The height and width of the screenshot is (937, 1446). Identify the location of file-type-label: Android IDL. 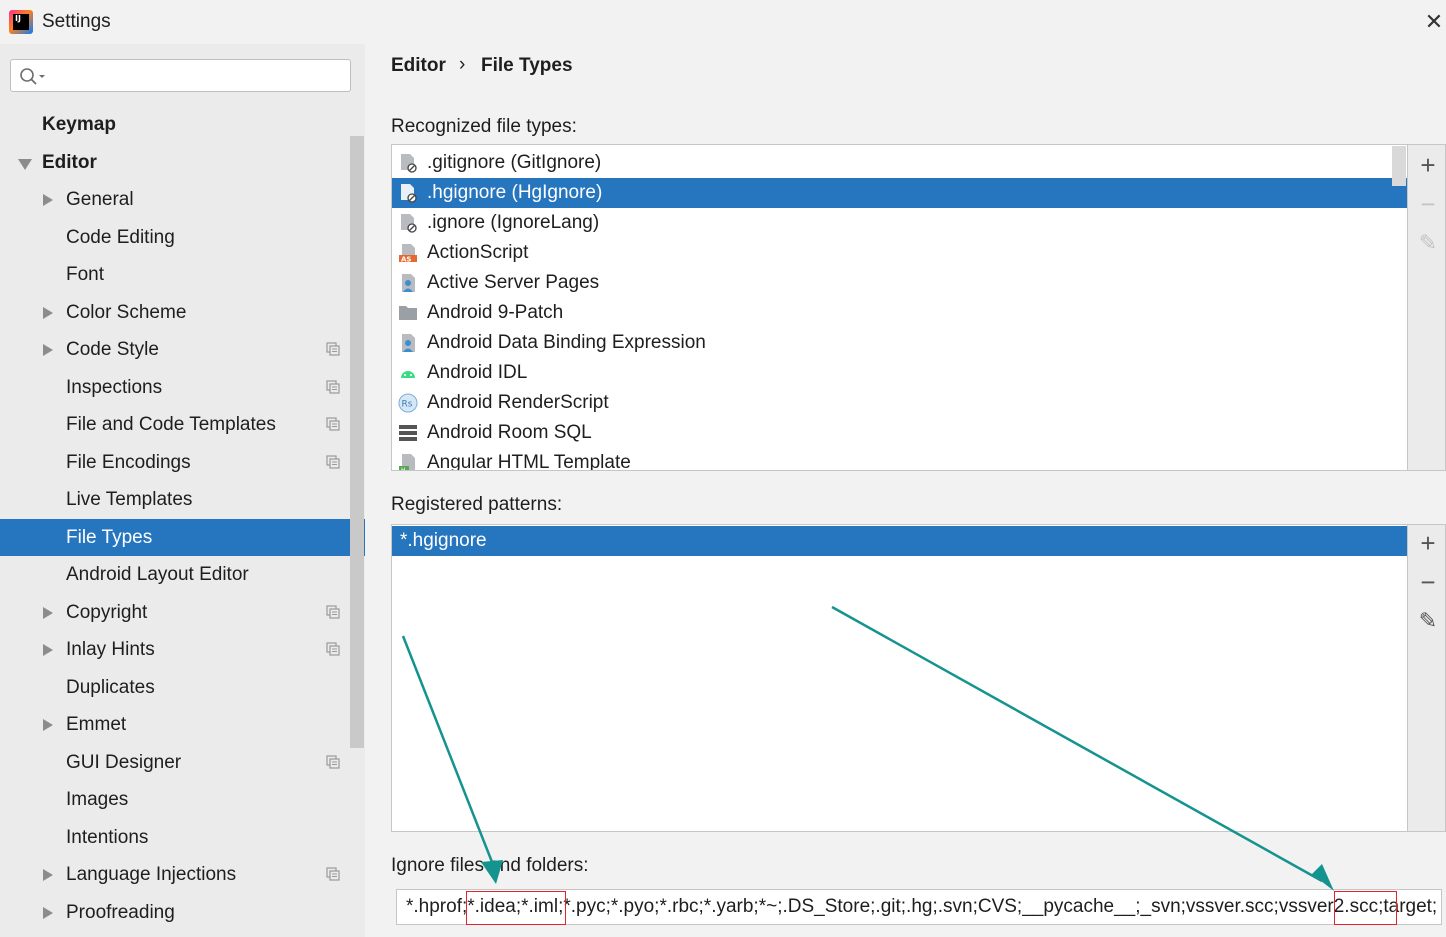
(477, 372).